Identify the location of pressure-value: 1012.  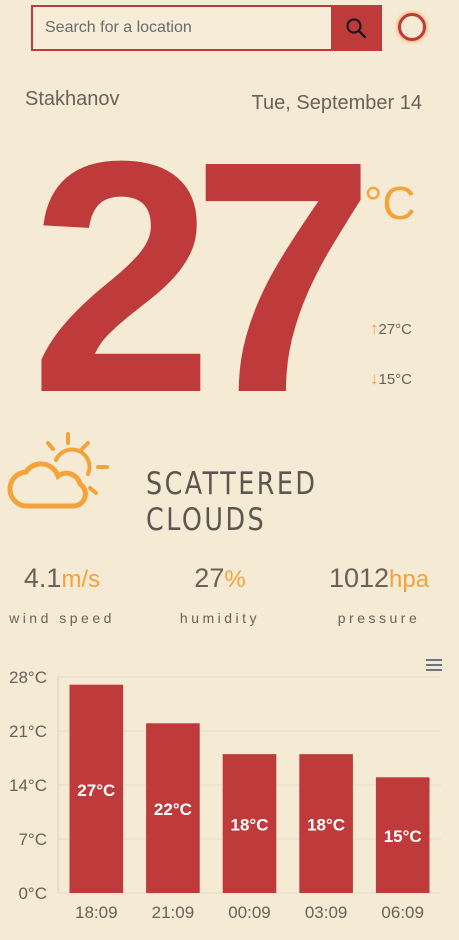
(359, 578).